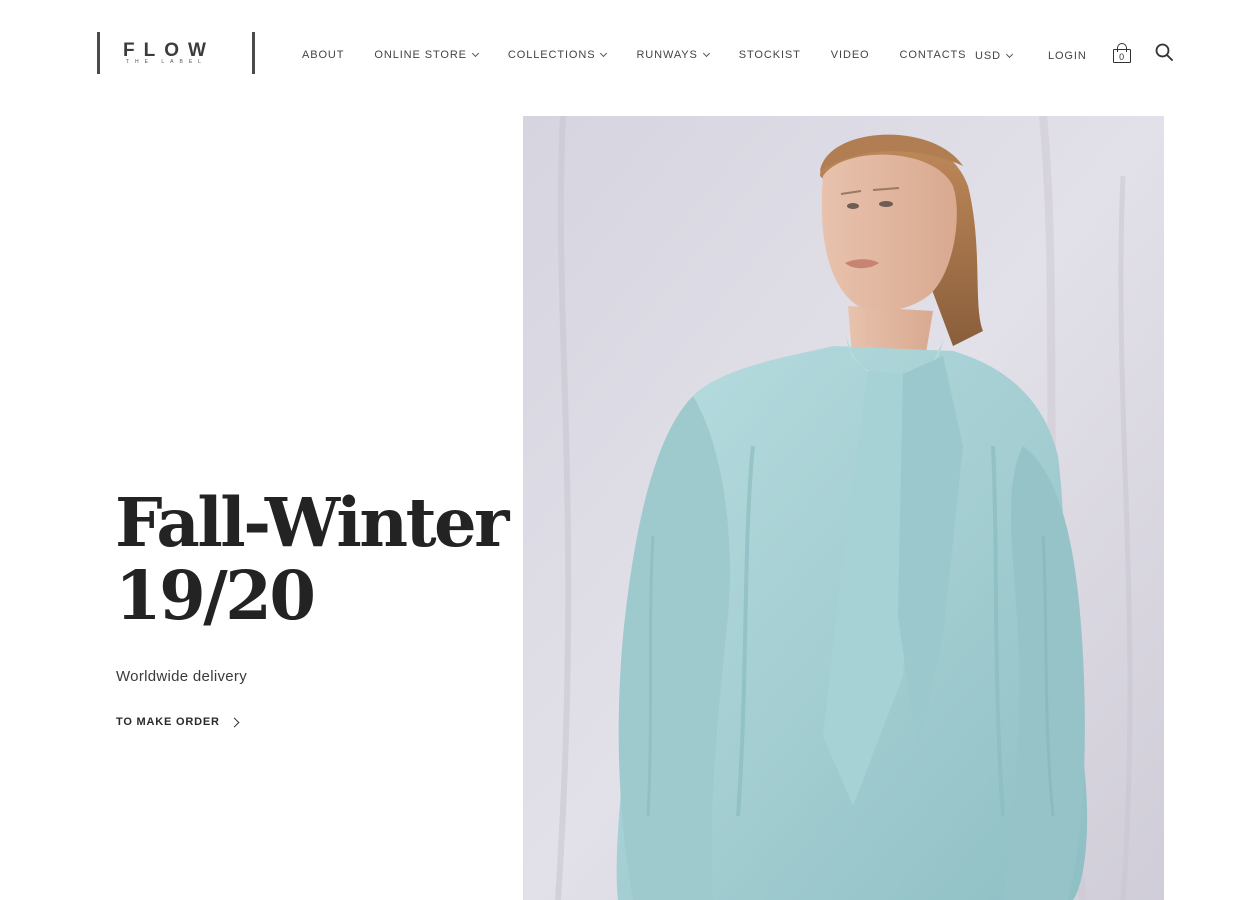  What do you see at coordinates (551, 55) in the screenshot?
I see `nav-label: COLLECTIONS` at bounding box center [551, 55].